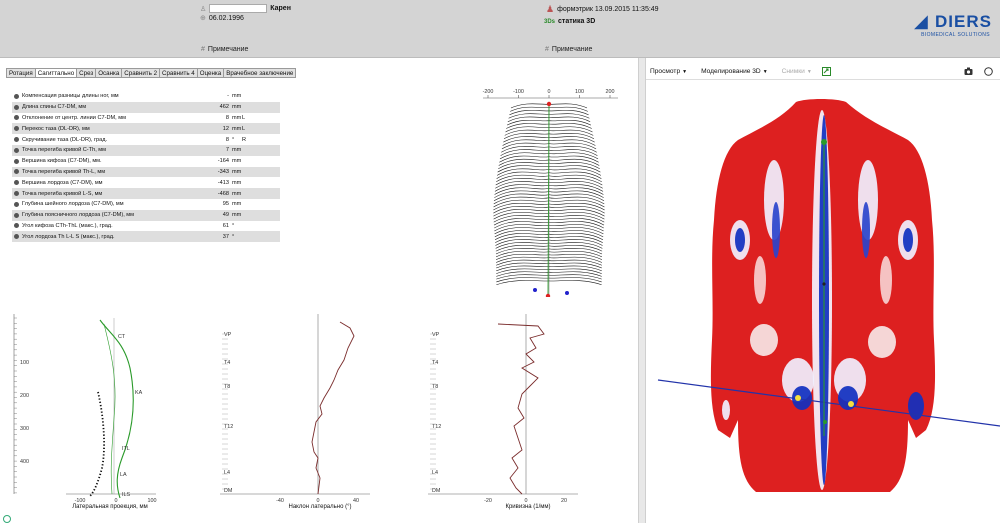  What do you see at coordinates (146, 77) in the screenshot?
I see `tab-underline` at bounding box center [146, 77].